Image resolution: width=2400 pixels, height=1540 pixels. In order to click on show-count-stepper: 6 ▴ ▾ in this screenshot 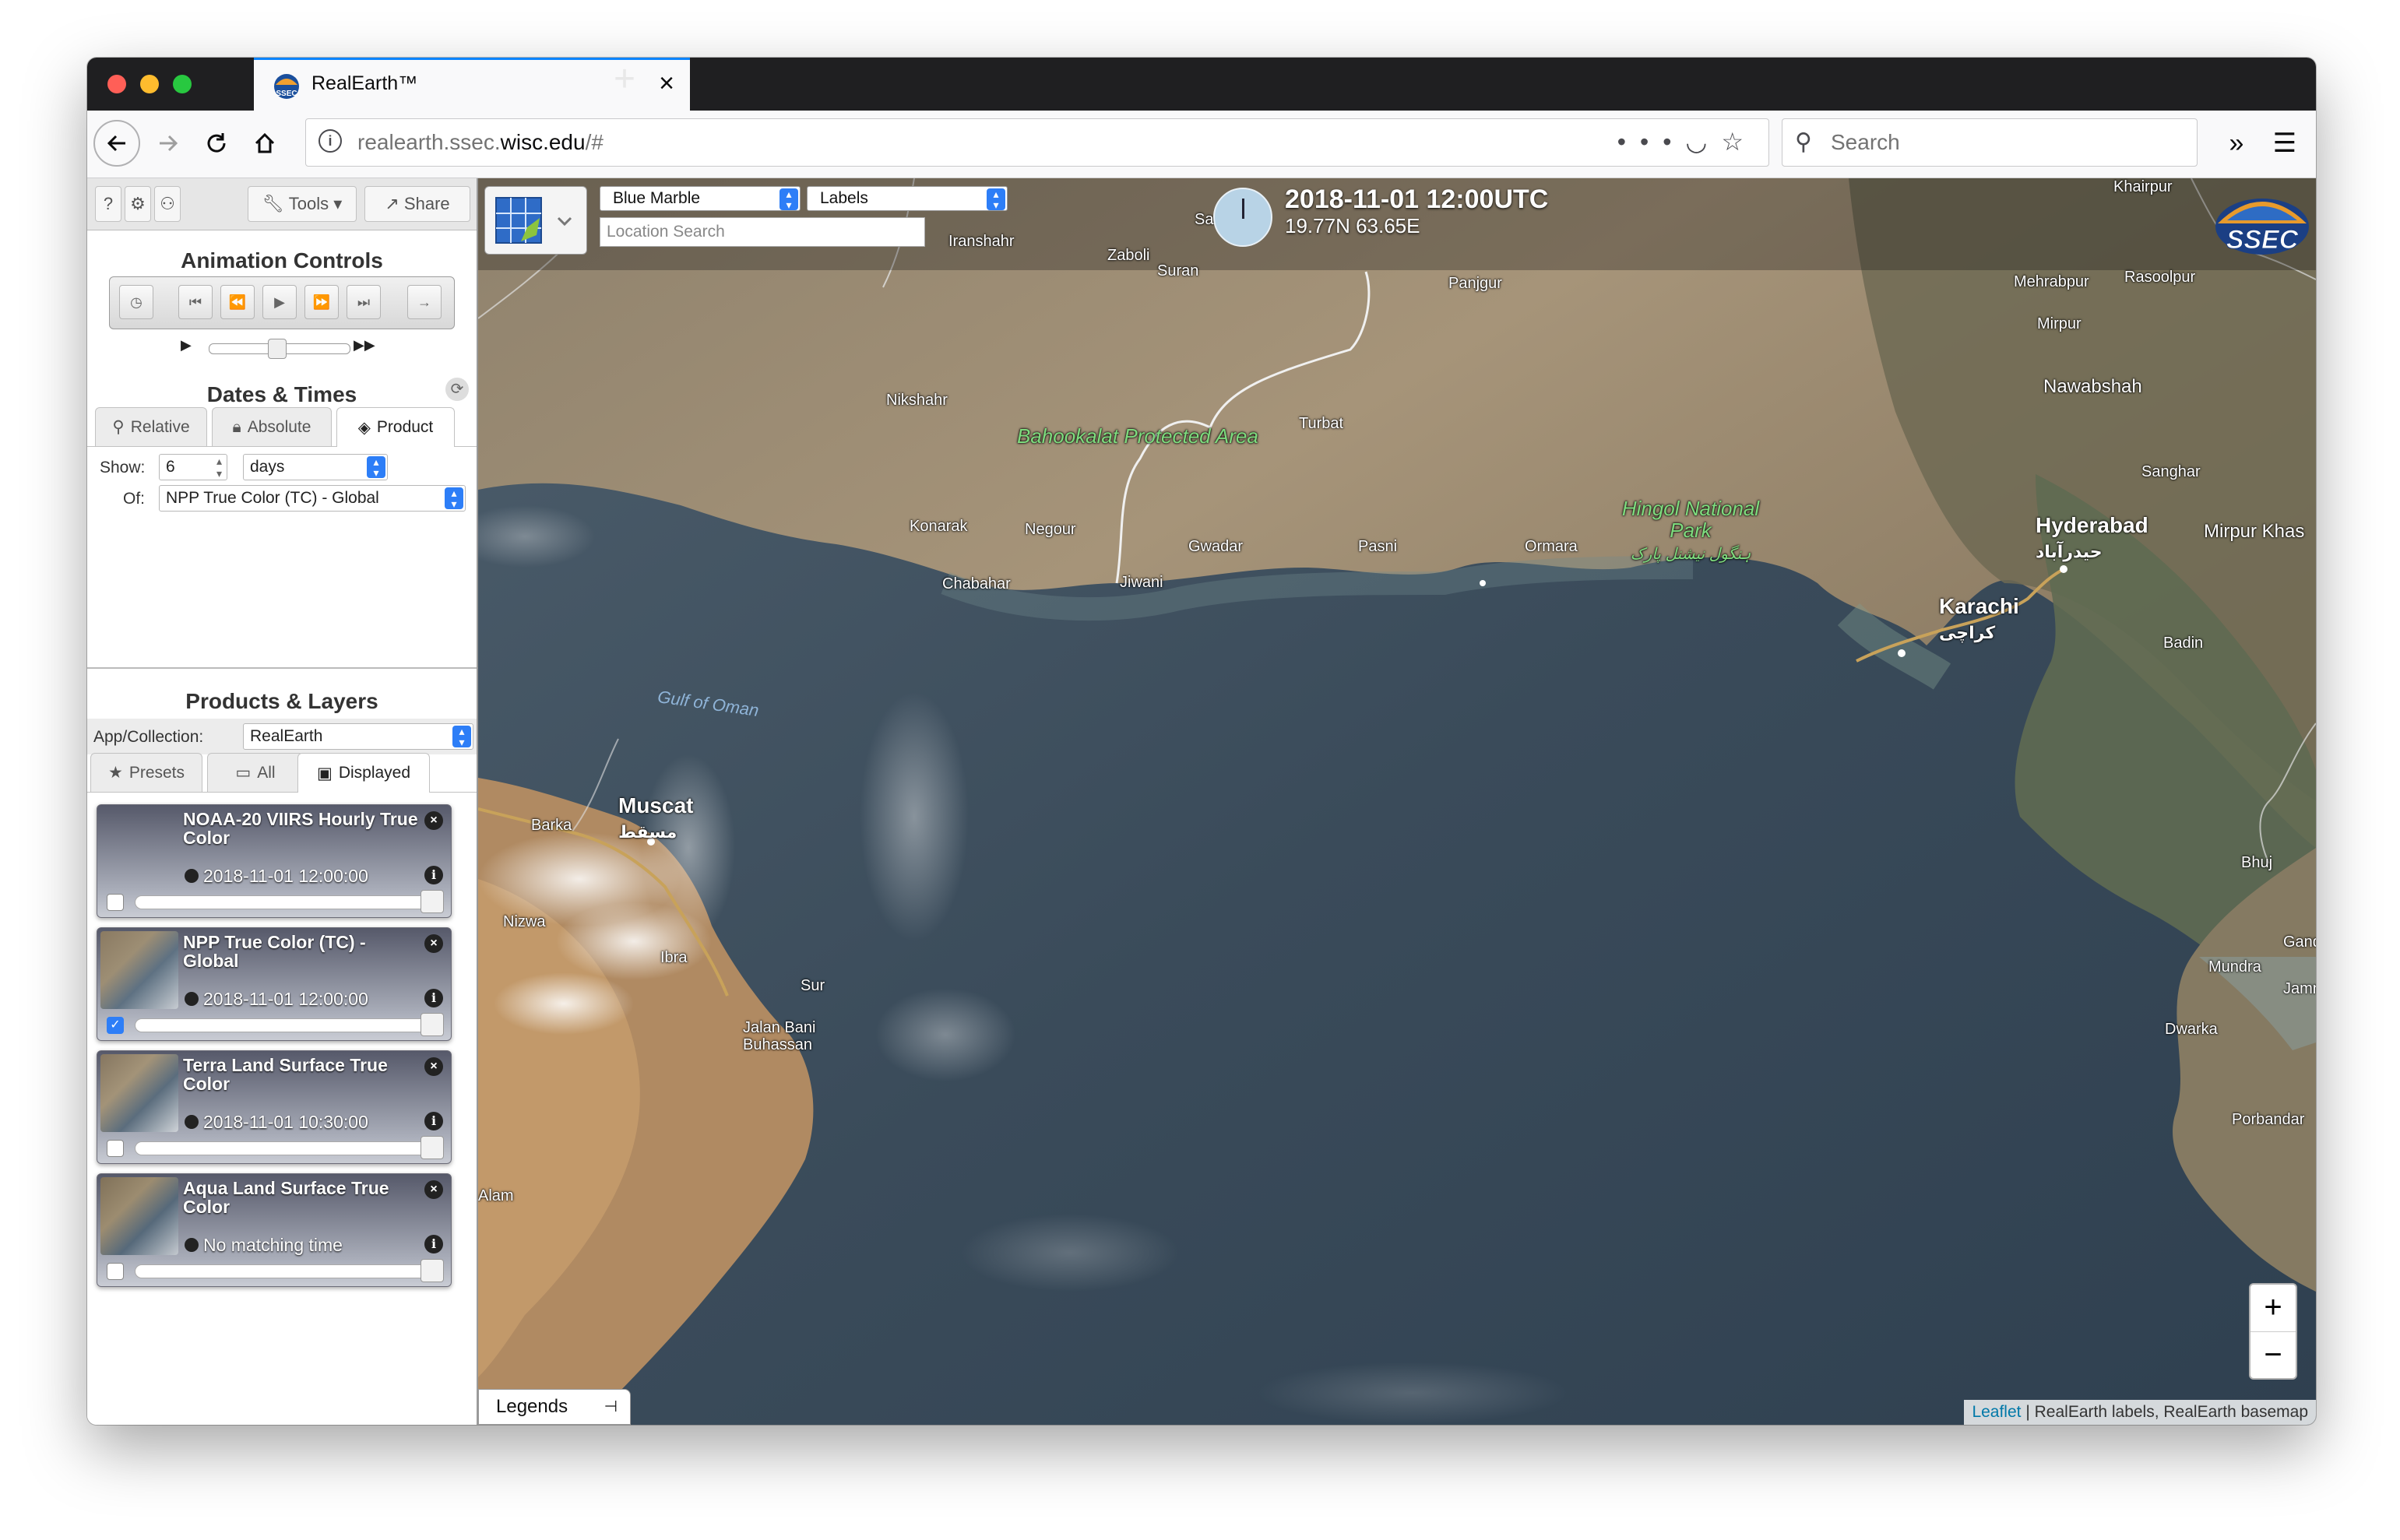, I will do `click(193, 467)`.